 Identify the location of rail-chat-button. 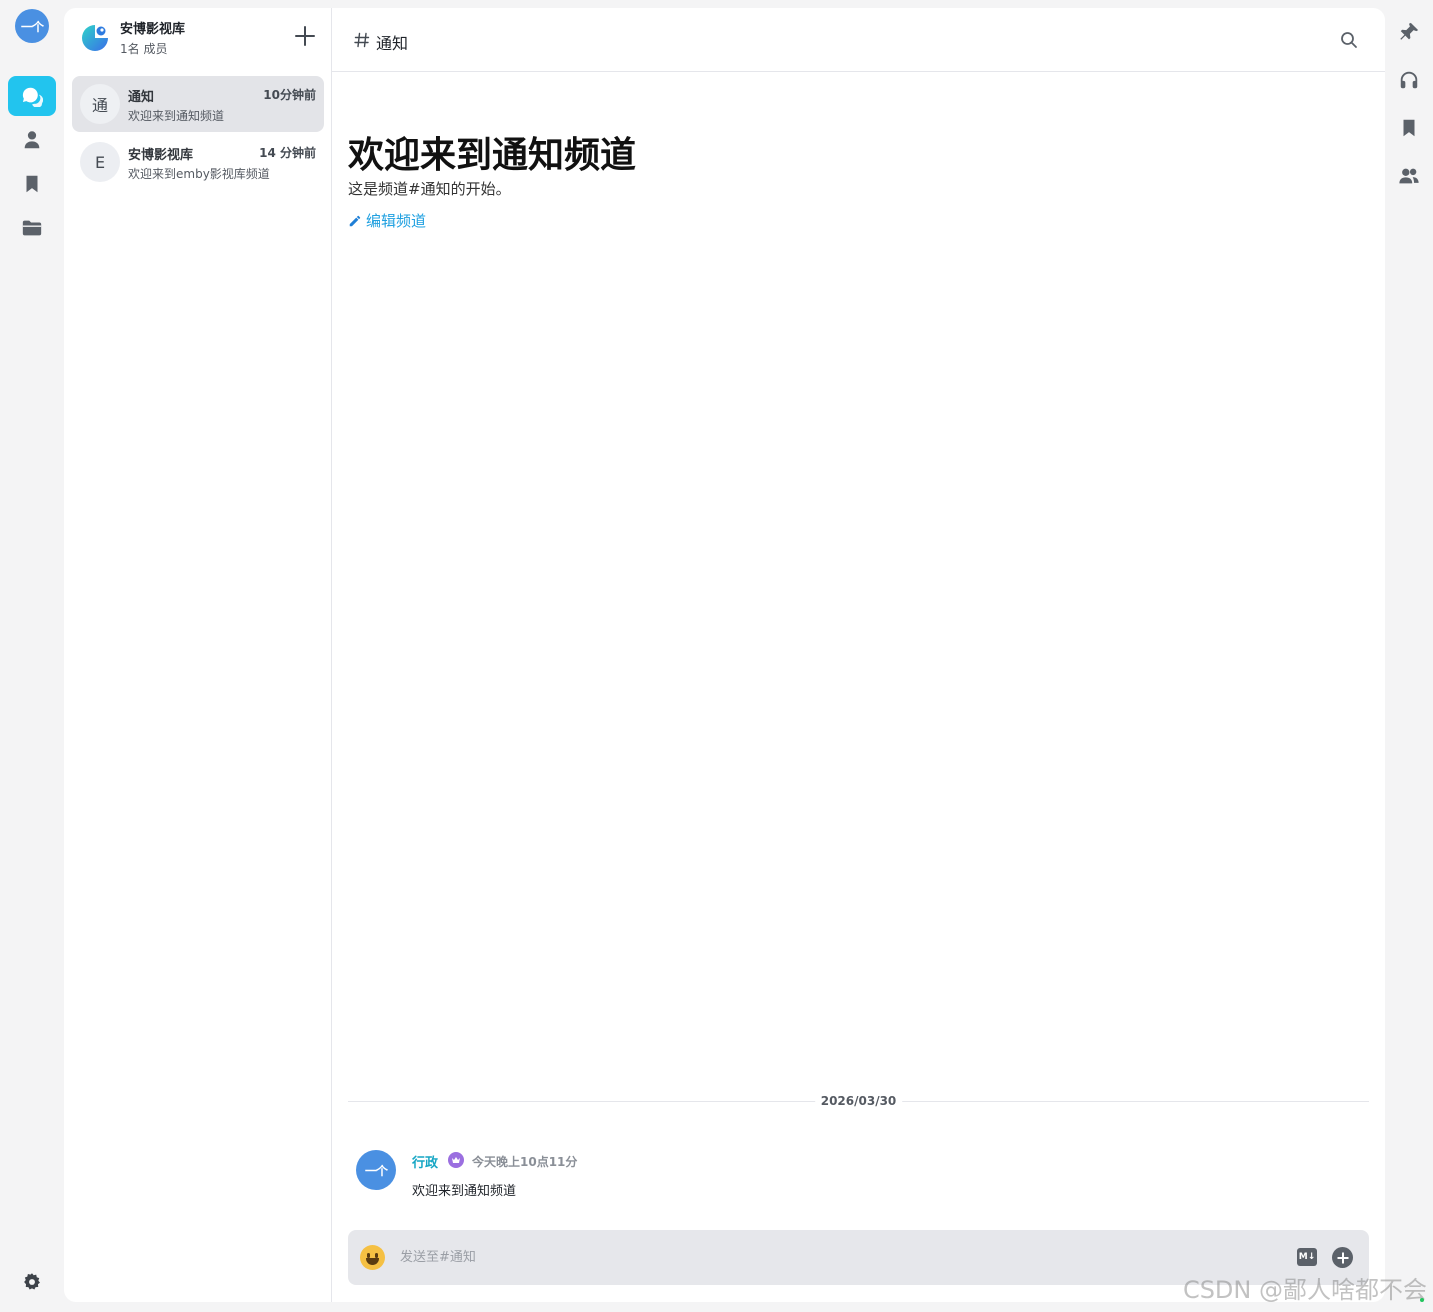
(32, 96).